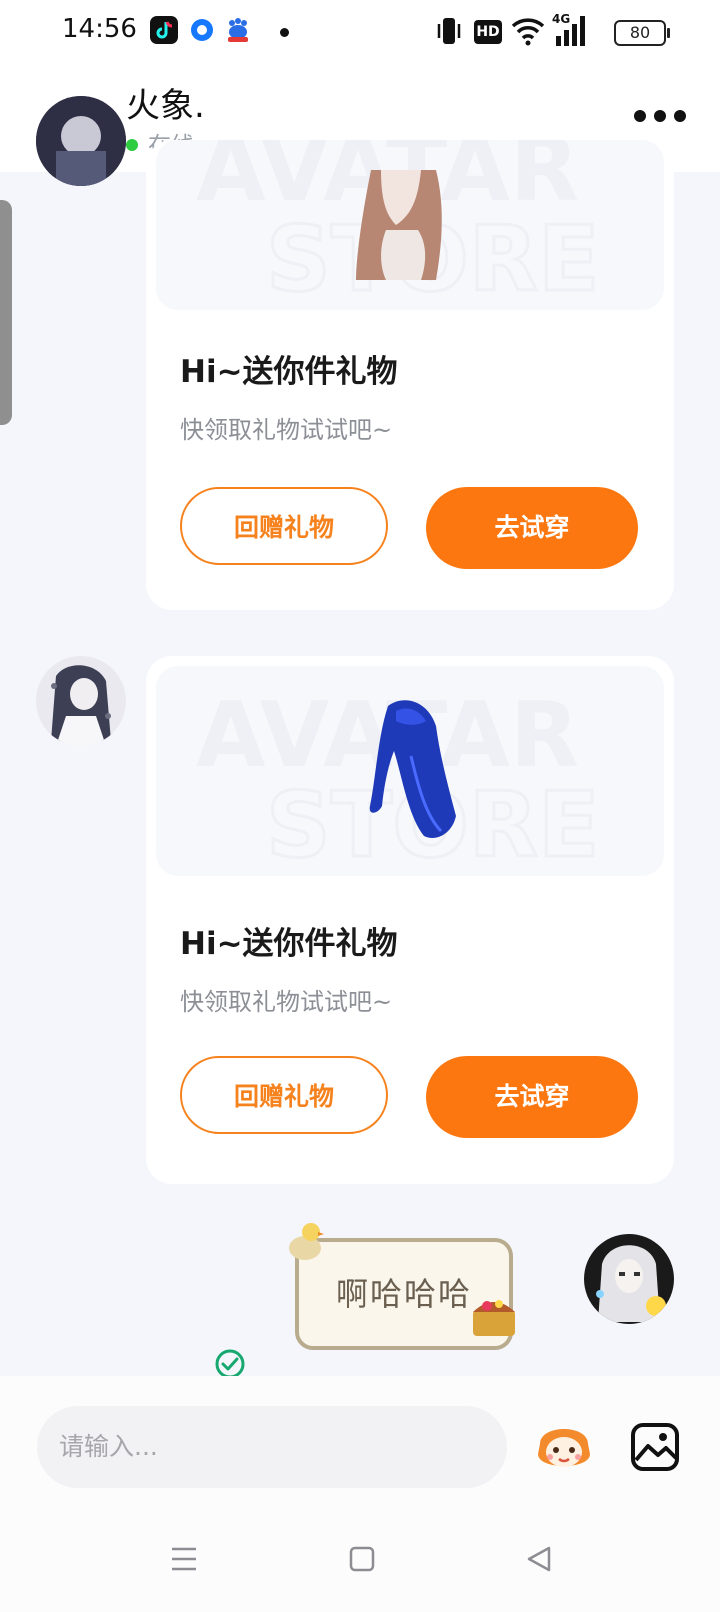  I want to click on battery-indicator: 80, so click(642, 33).